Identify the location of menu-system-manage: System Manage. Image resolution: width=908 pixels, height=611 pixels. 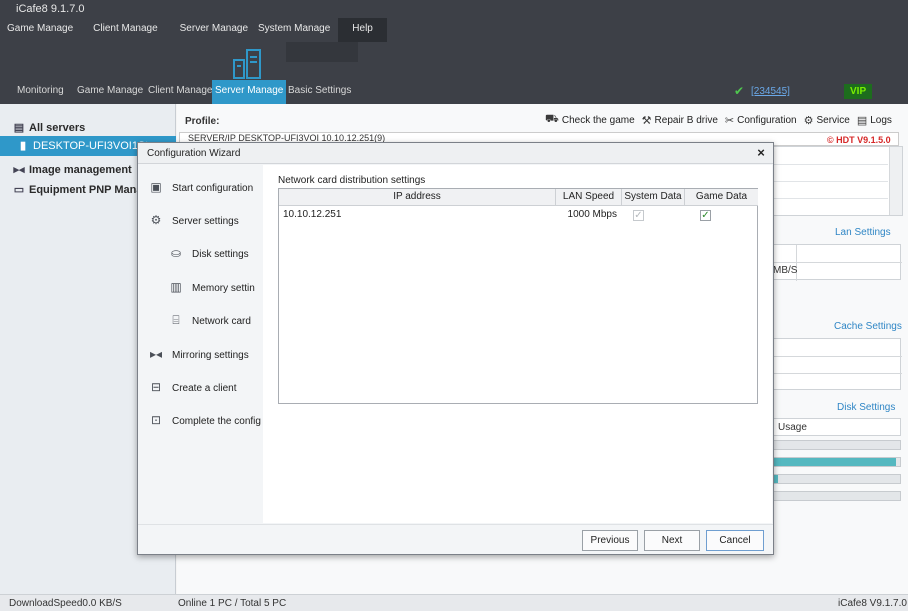
(294, 30).